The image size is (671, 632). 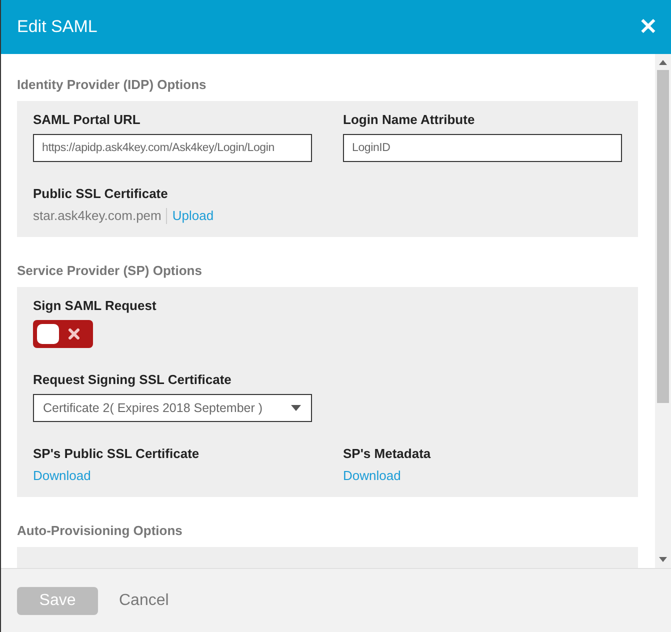 What do you see at coordinates (100, 216) in the screenshot?
I see `file-name: star.ask4key.com.pem` at bounding box center [100, 216].